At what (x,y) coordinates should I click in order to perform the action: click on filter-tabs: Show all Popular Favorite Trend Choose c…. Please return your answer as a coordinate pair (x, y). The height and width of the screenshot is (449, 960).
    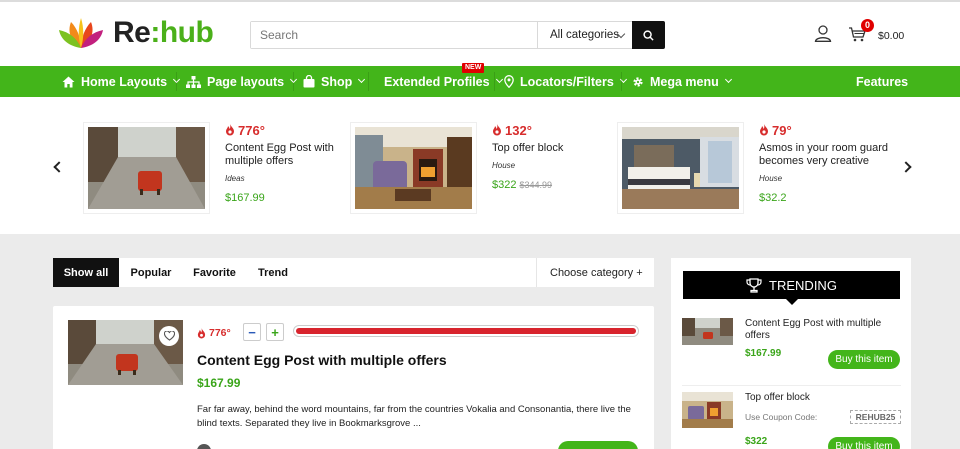
    Looking at the image, I should click on (353, 272).